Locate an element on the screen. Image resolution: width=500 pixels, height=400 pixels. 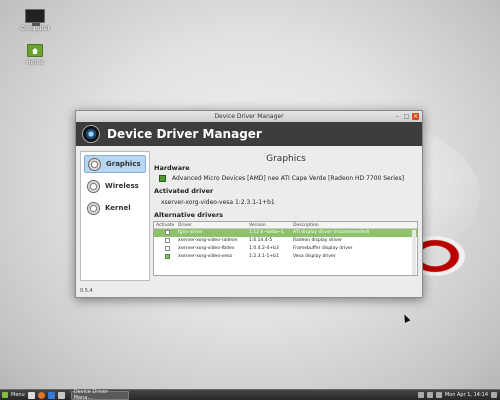
description-cell: ATI display driver (recommended) is located at coordinates (331, 232).